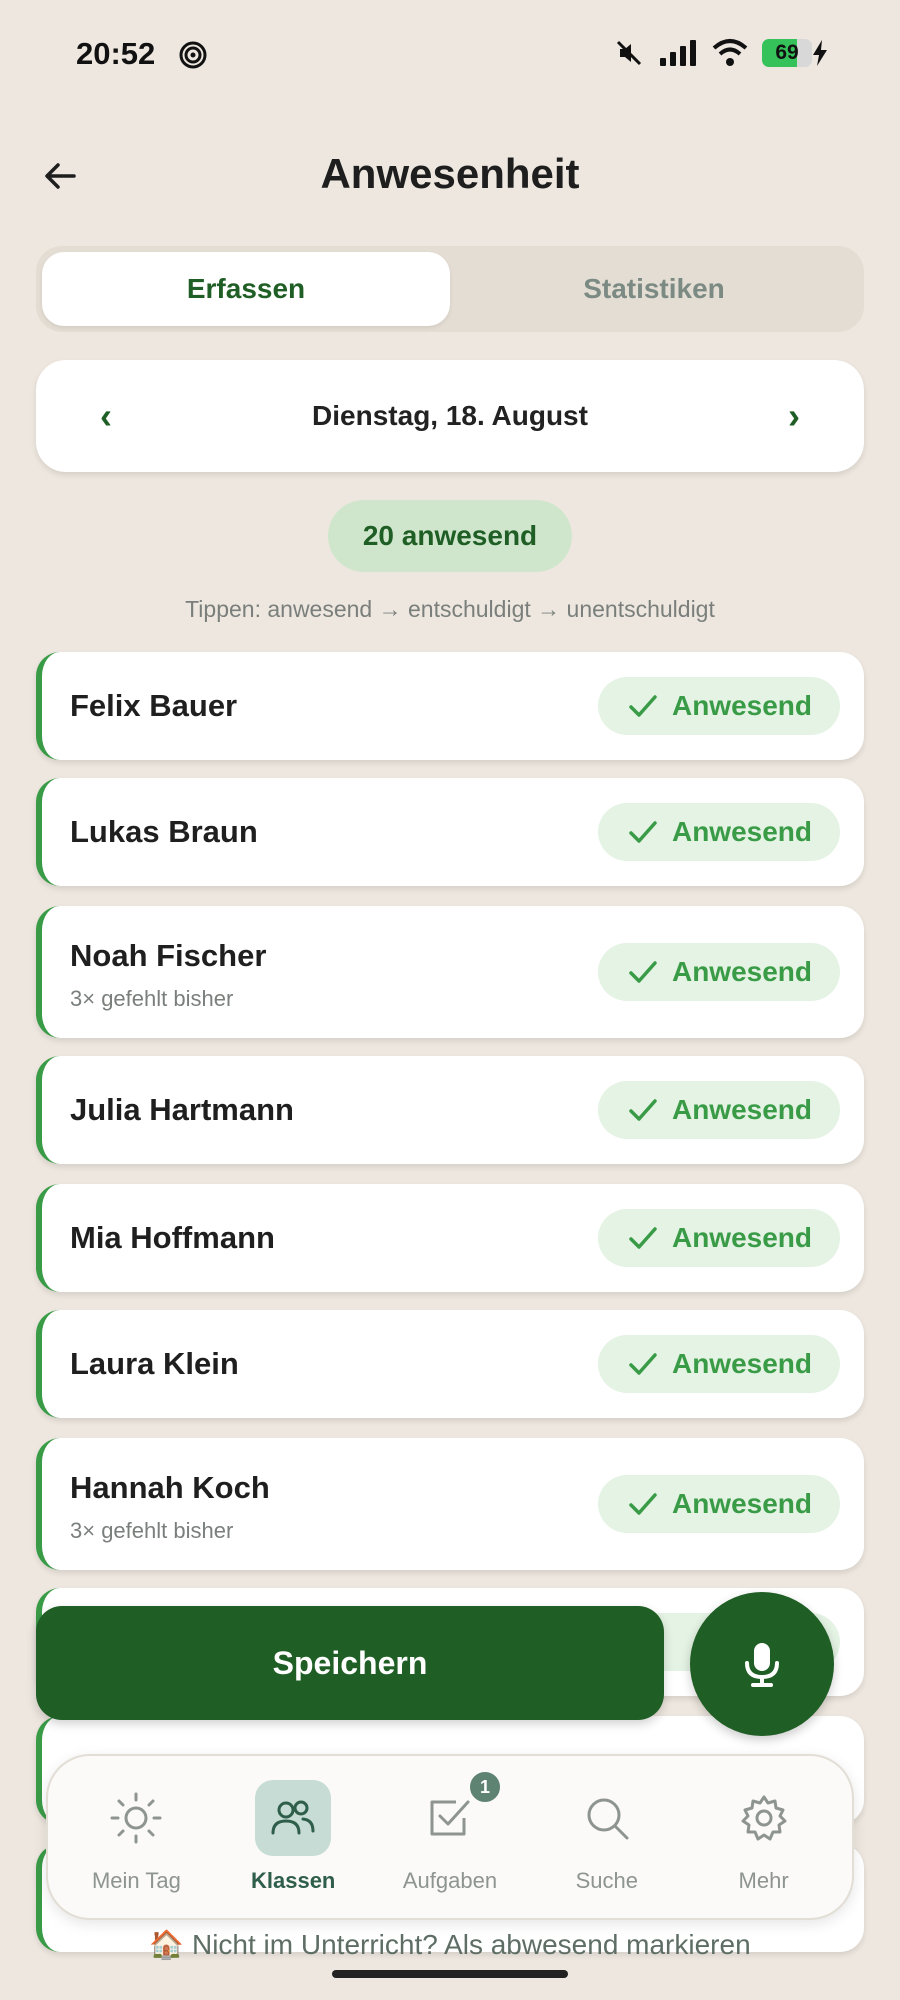 The width and height of the screenshot is (900, 2000). What do you see at coordinates (450, 832) in the screenshot?
I see `student-row: Lukas Braun Anwesend` at bounding box center [450, 832].